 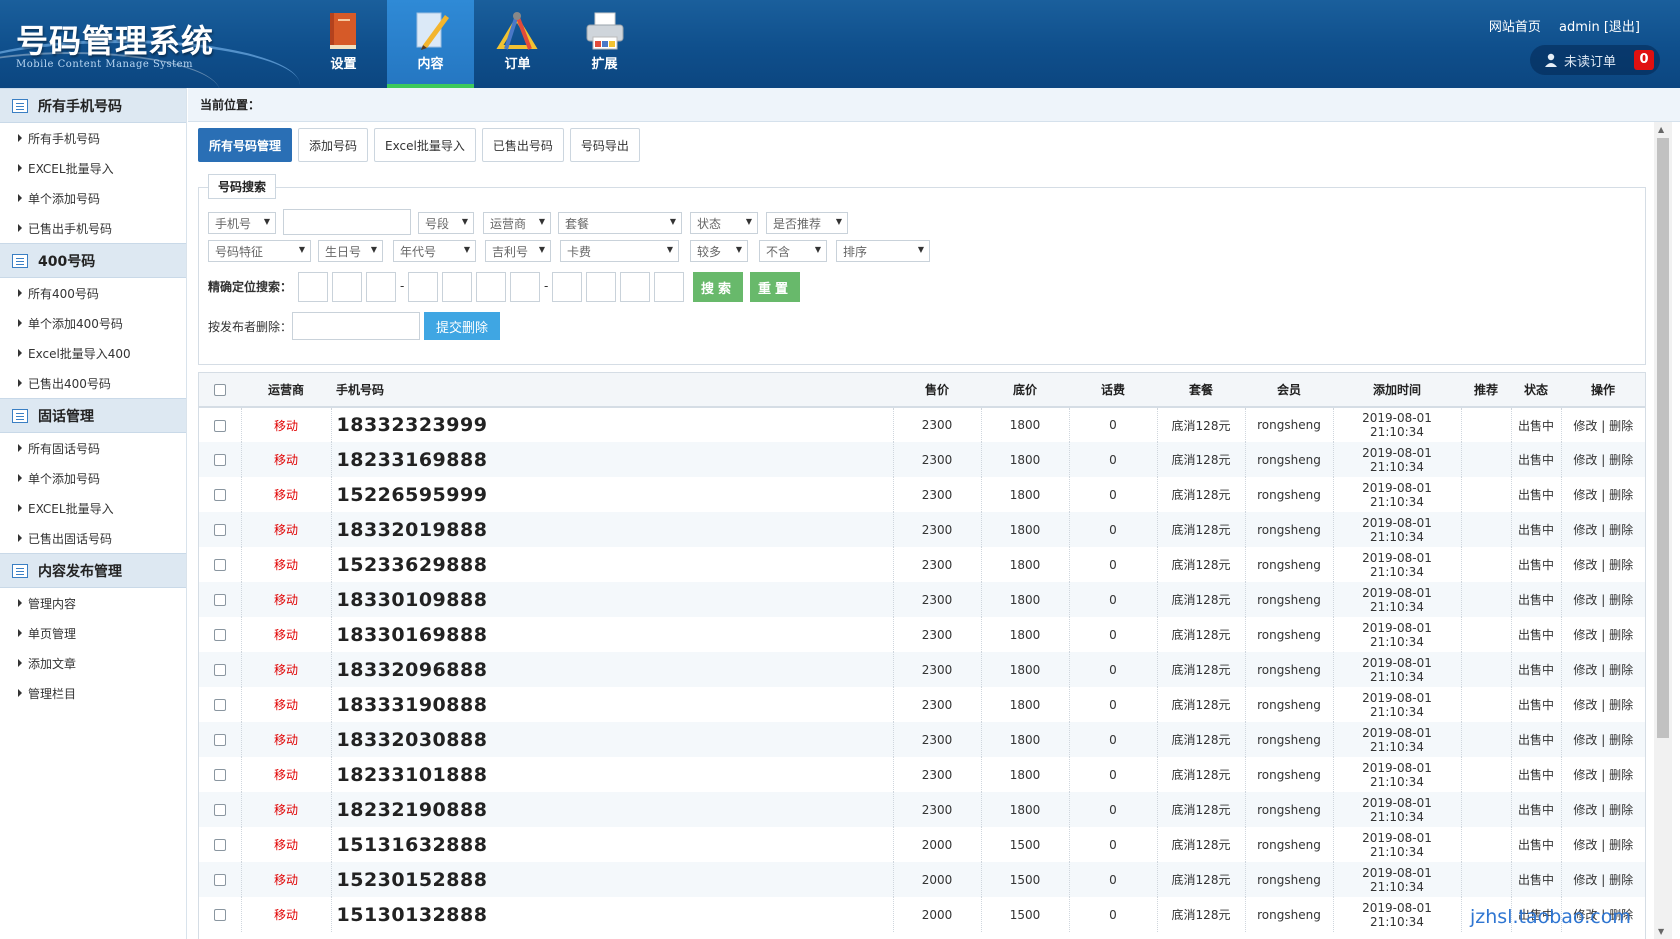 I want to click on cell-status: 出售中, so click(x=1536, y=529).